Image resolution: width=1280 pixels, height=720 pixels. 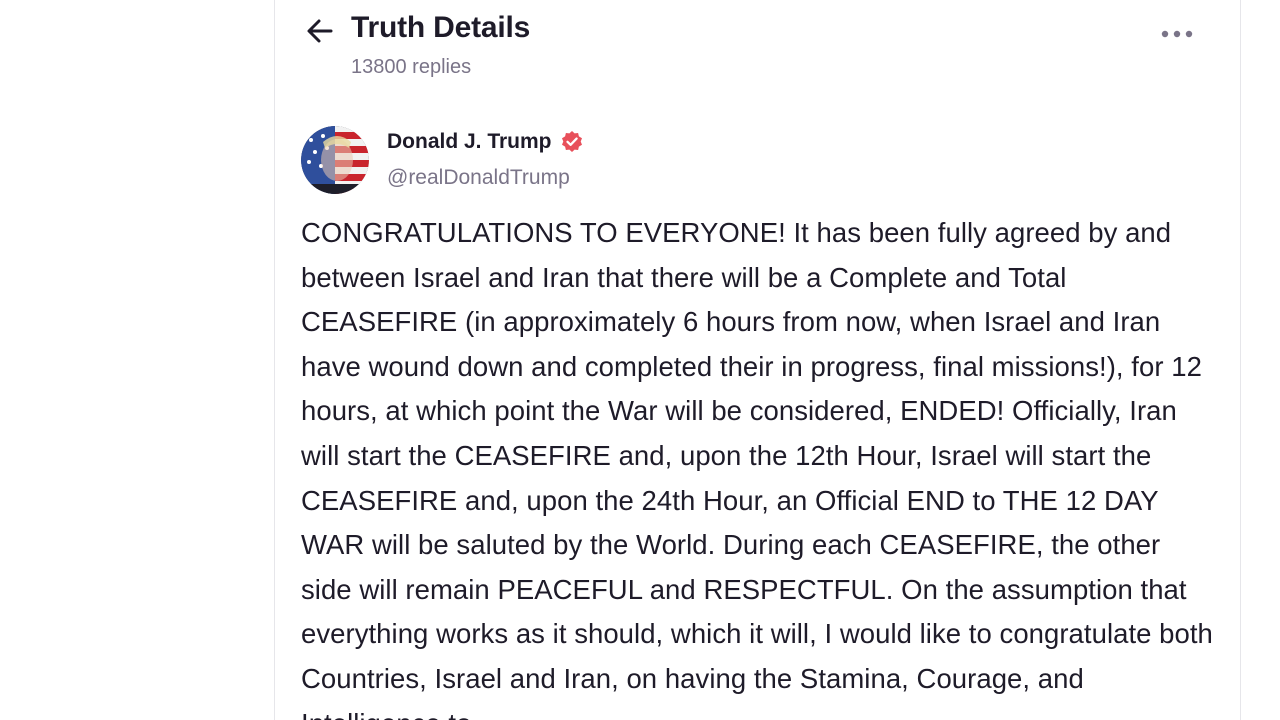 I want to click on avatar, so click(x=335, y=160).